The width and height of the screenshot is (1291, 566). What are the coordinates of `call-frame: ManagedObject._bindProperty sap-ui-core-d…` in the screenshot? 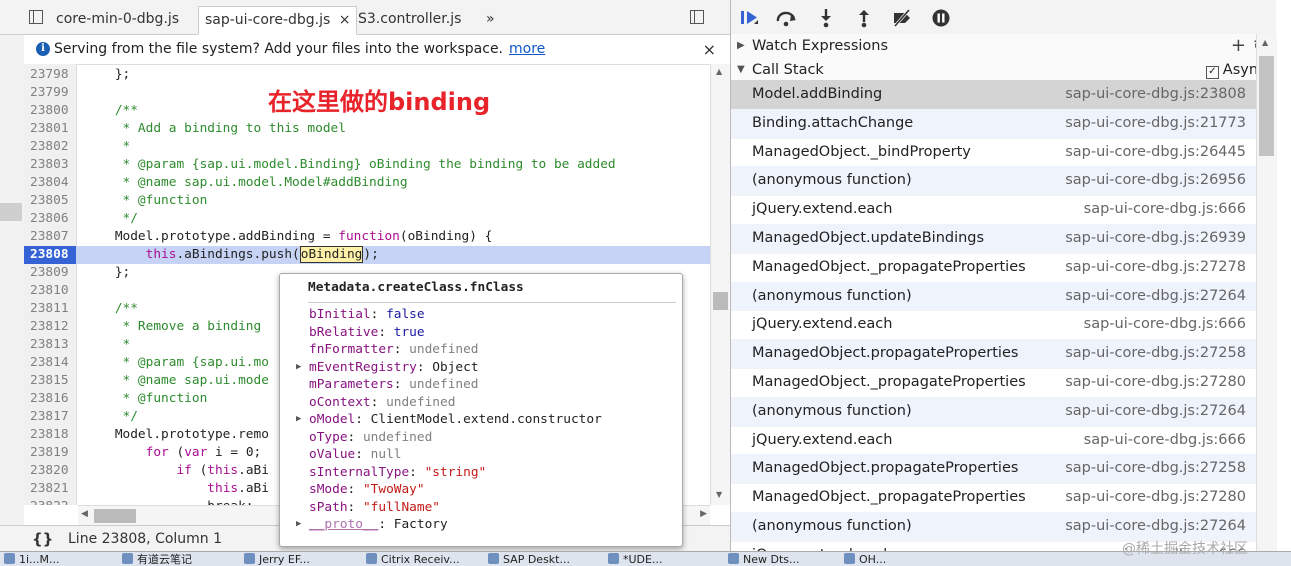 It's located at (993, 153).